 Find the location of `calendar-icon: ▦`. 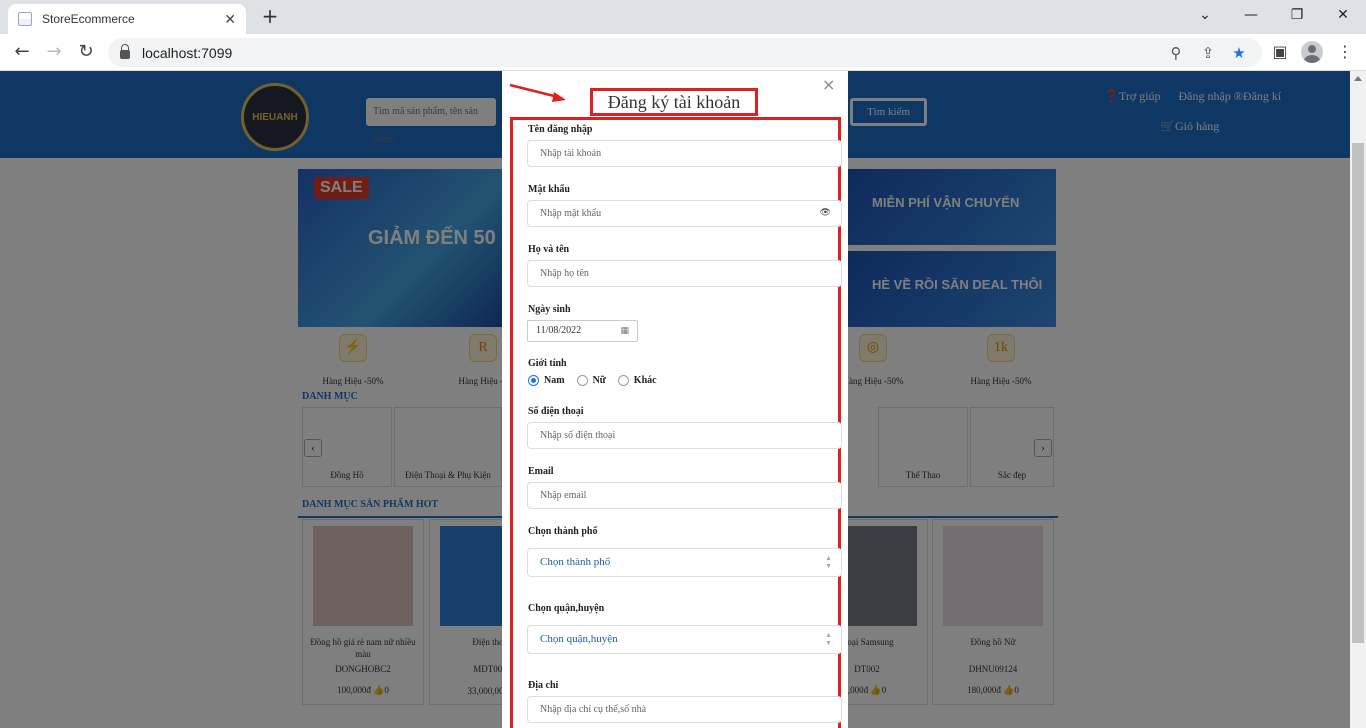

calendar-icon: ▦ is located at coordinates (624, 331).